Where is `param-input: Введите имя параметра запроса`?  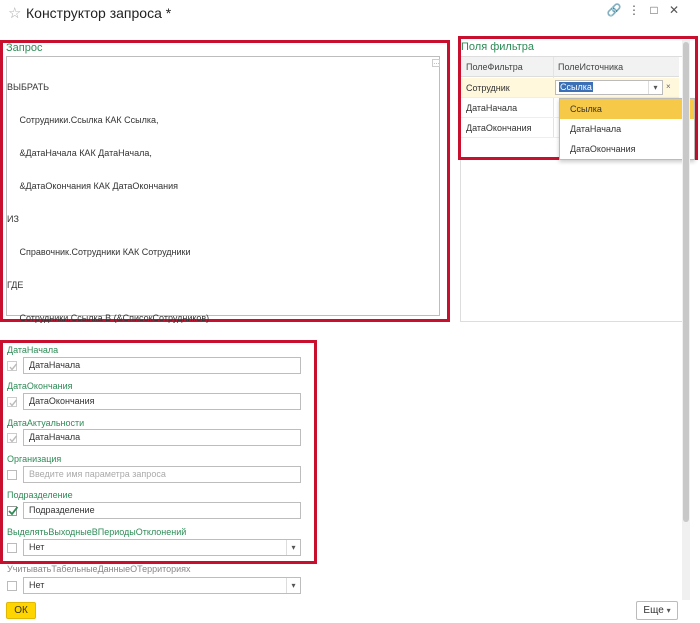
param-input: Введите имя параметра запроса is located at coordinates (162, 474).